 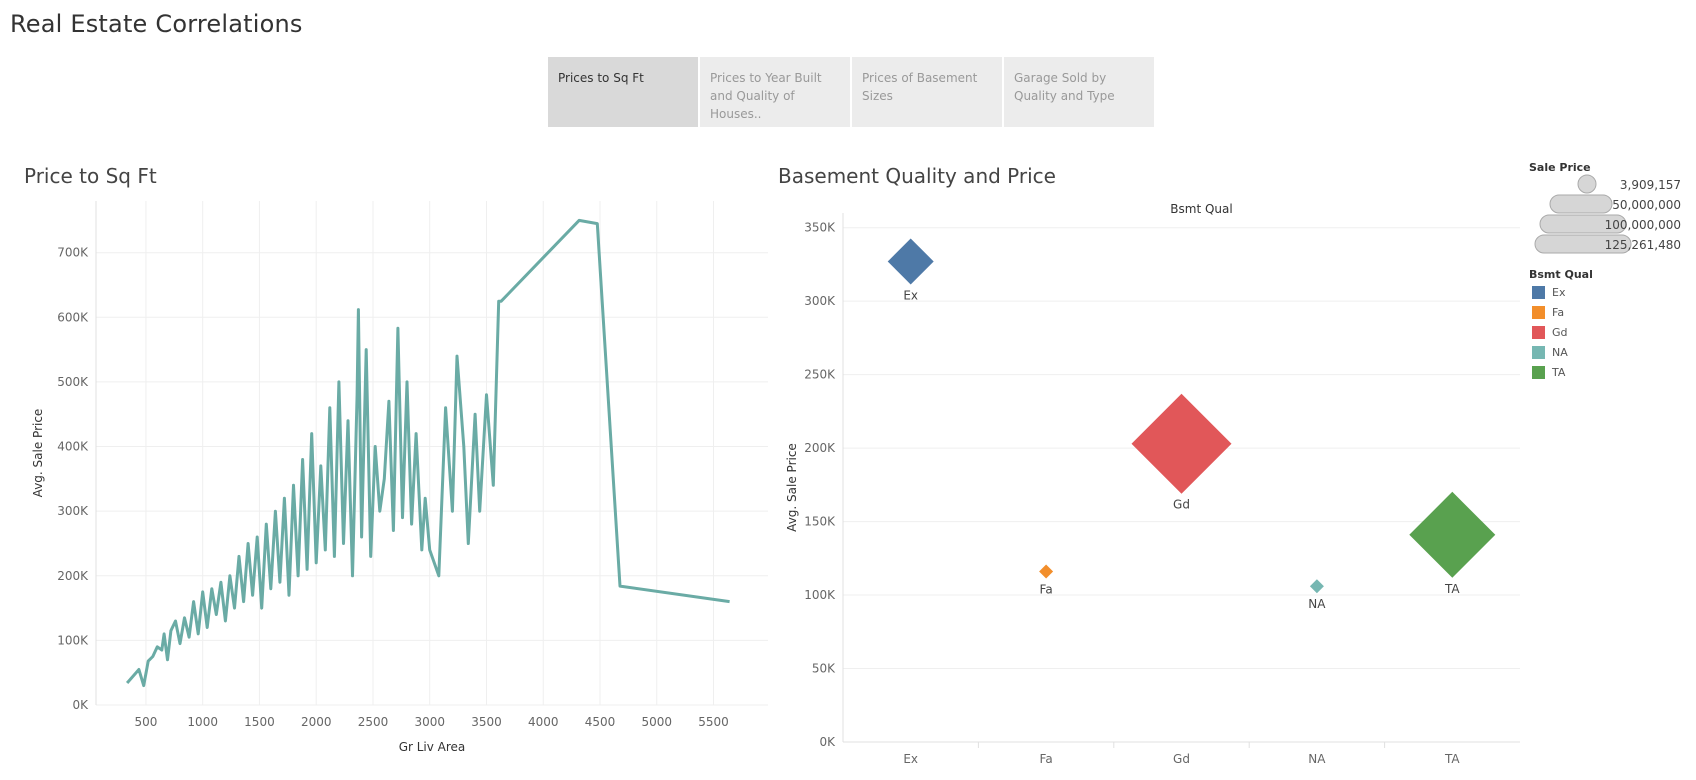 I want to click on tab-garage-sold: Garage Sold by Quality and Type, so click(x=1079, y=92).